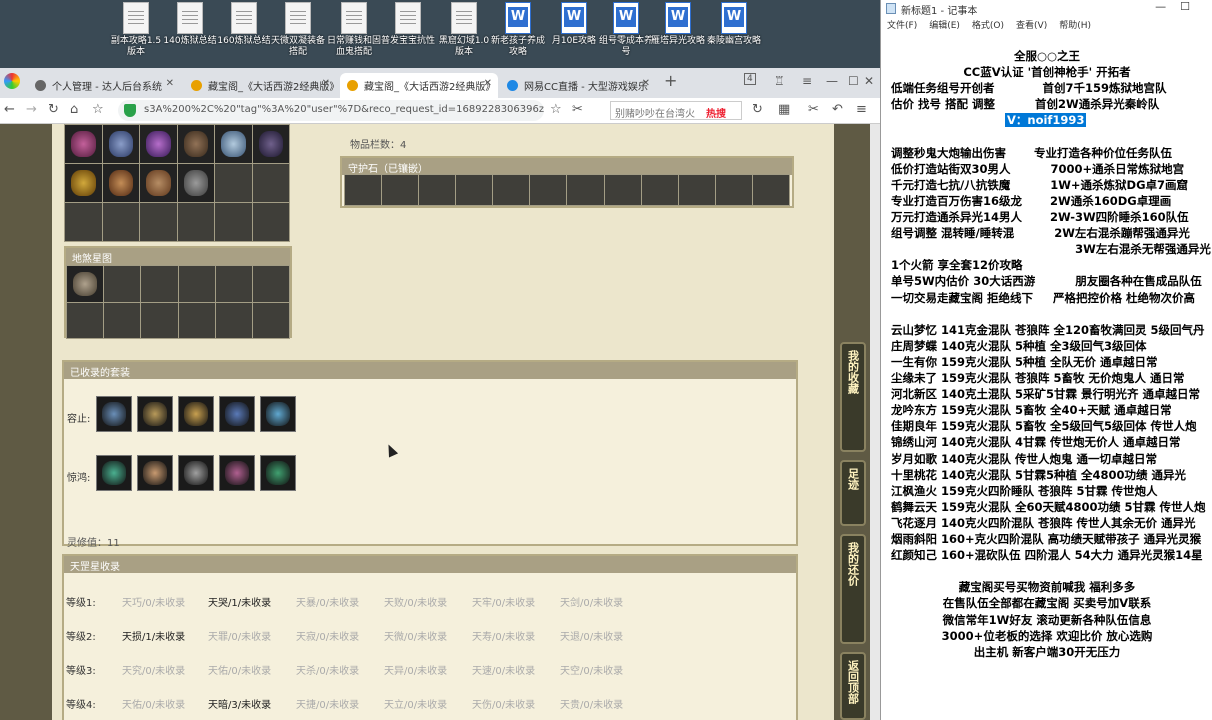 The image size is (1212, 720). I want to click on desktop-file-icon: 黑窟幻域1.0版本, so click(464, 30).